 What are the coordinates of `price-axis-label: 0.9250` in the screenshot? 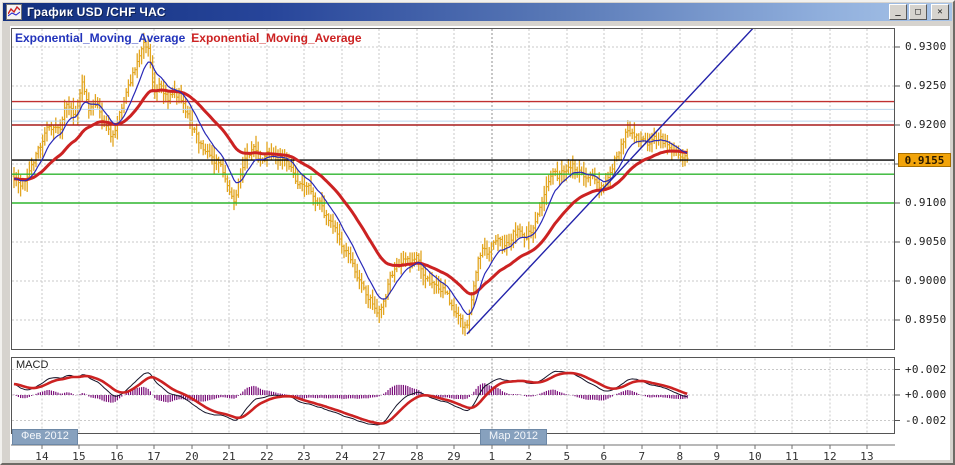 It's located at (926, 85).